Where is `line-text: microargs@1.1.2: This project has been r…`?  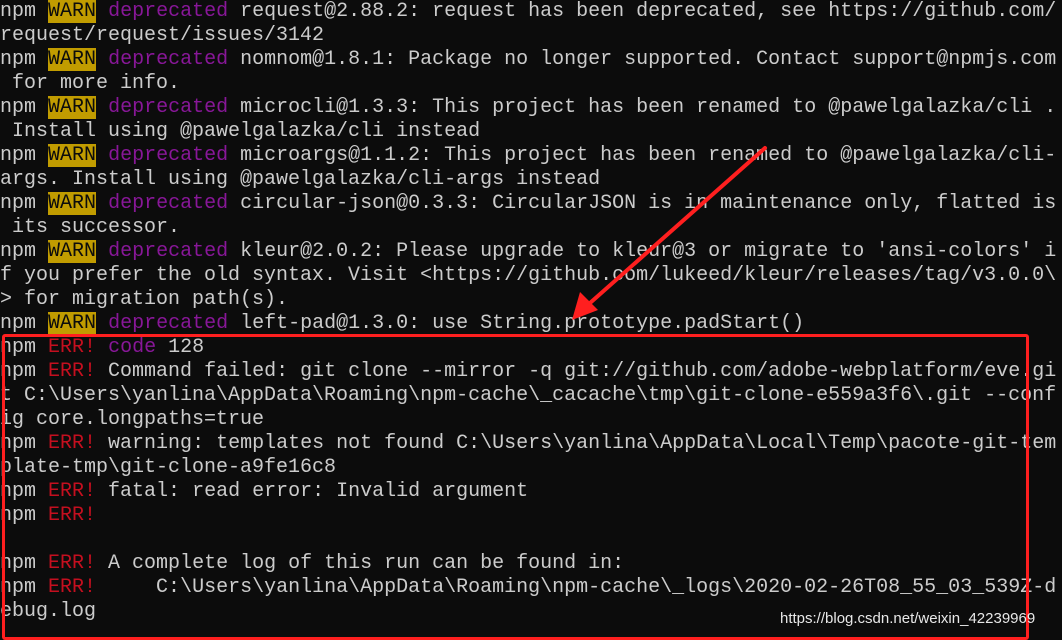
line-text: microargs@1.1.2: This project has been r… is located at coordinates (642, 155).